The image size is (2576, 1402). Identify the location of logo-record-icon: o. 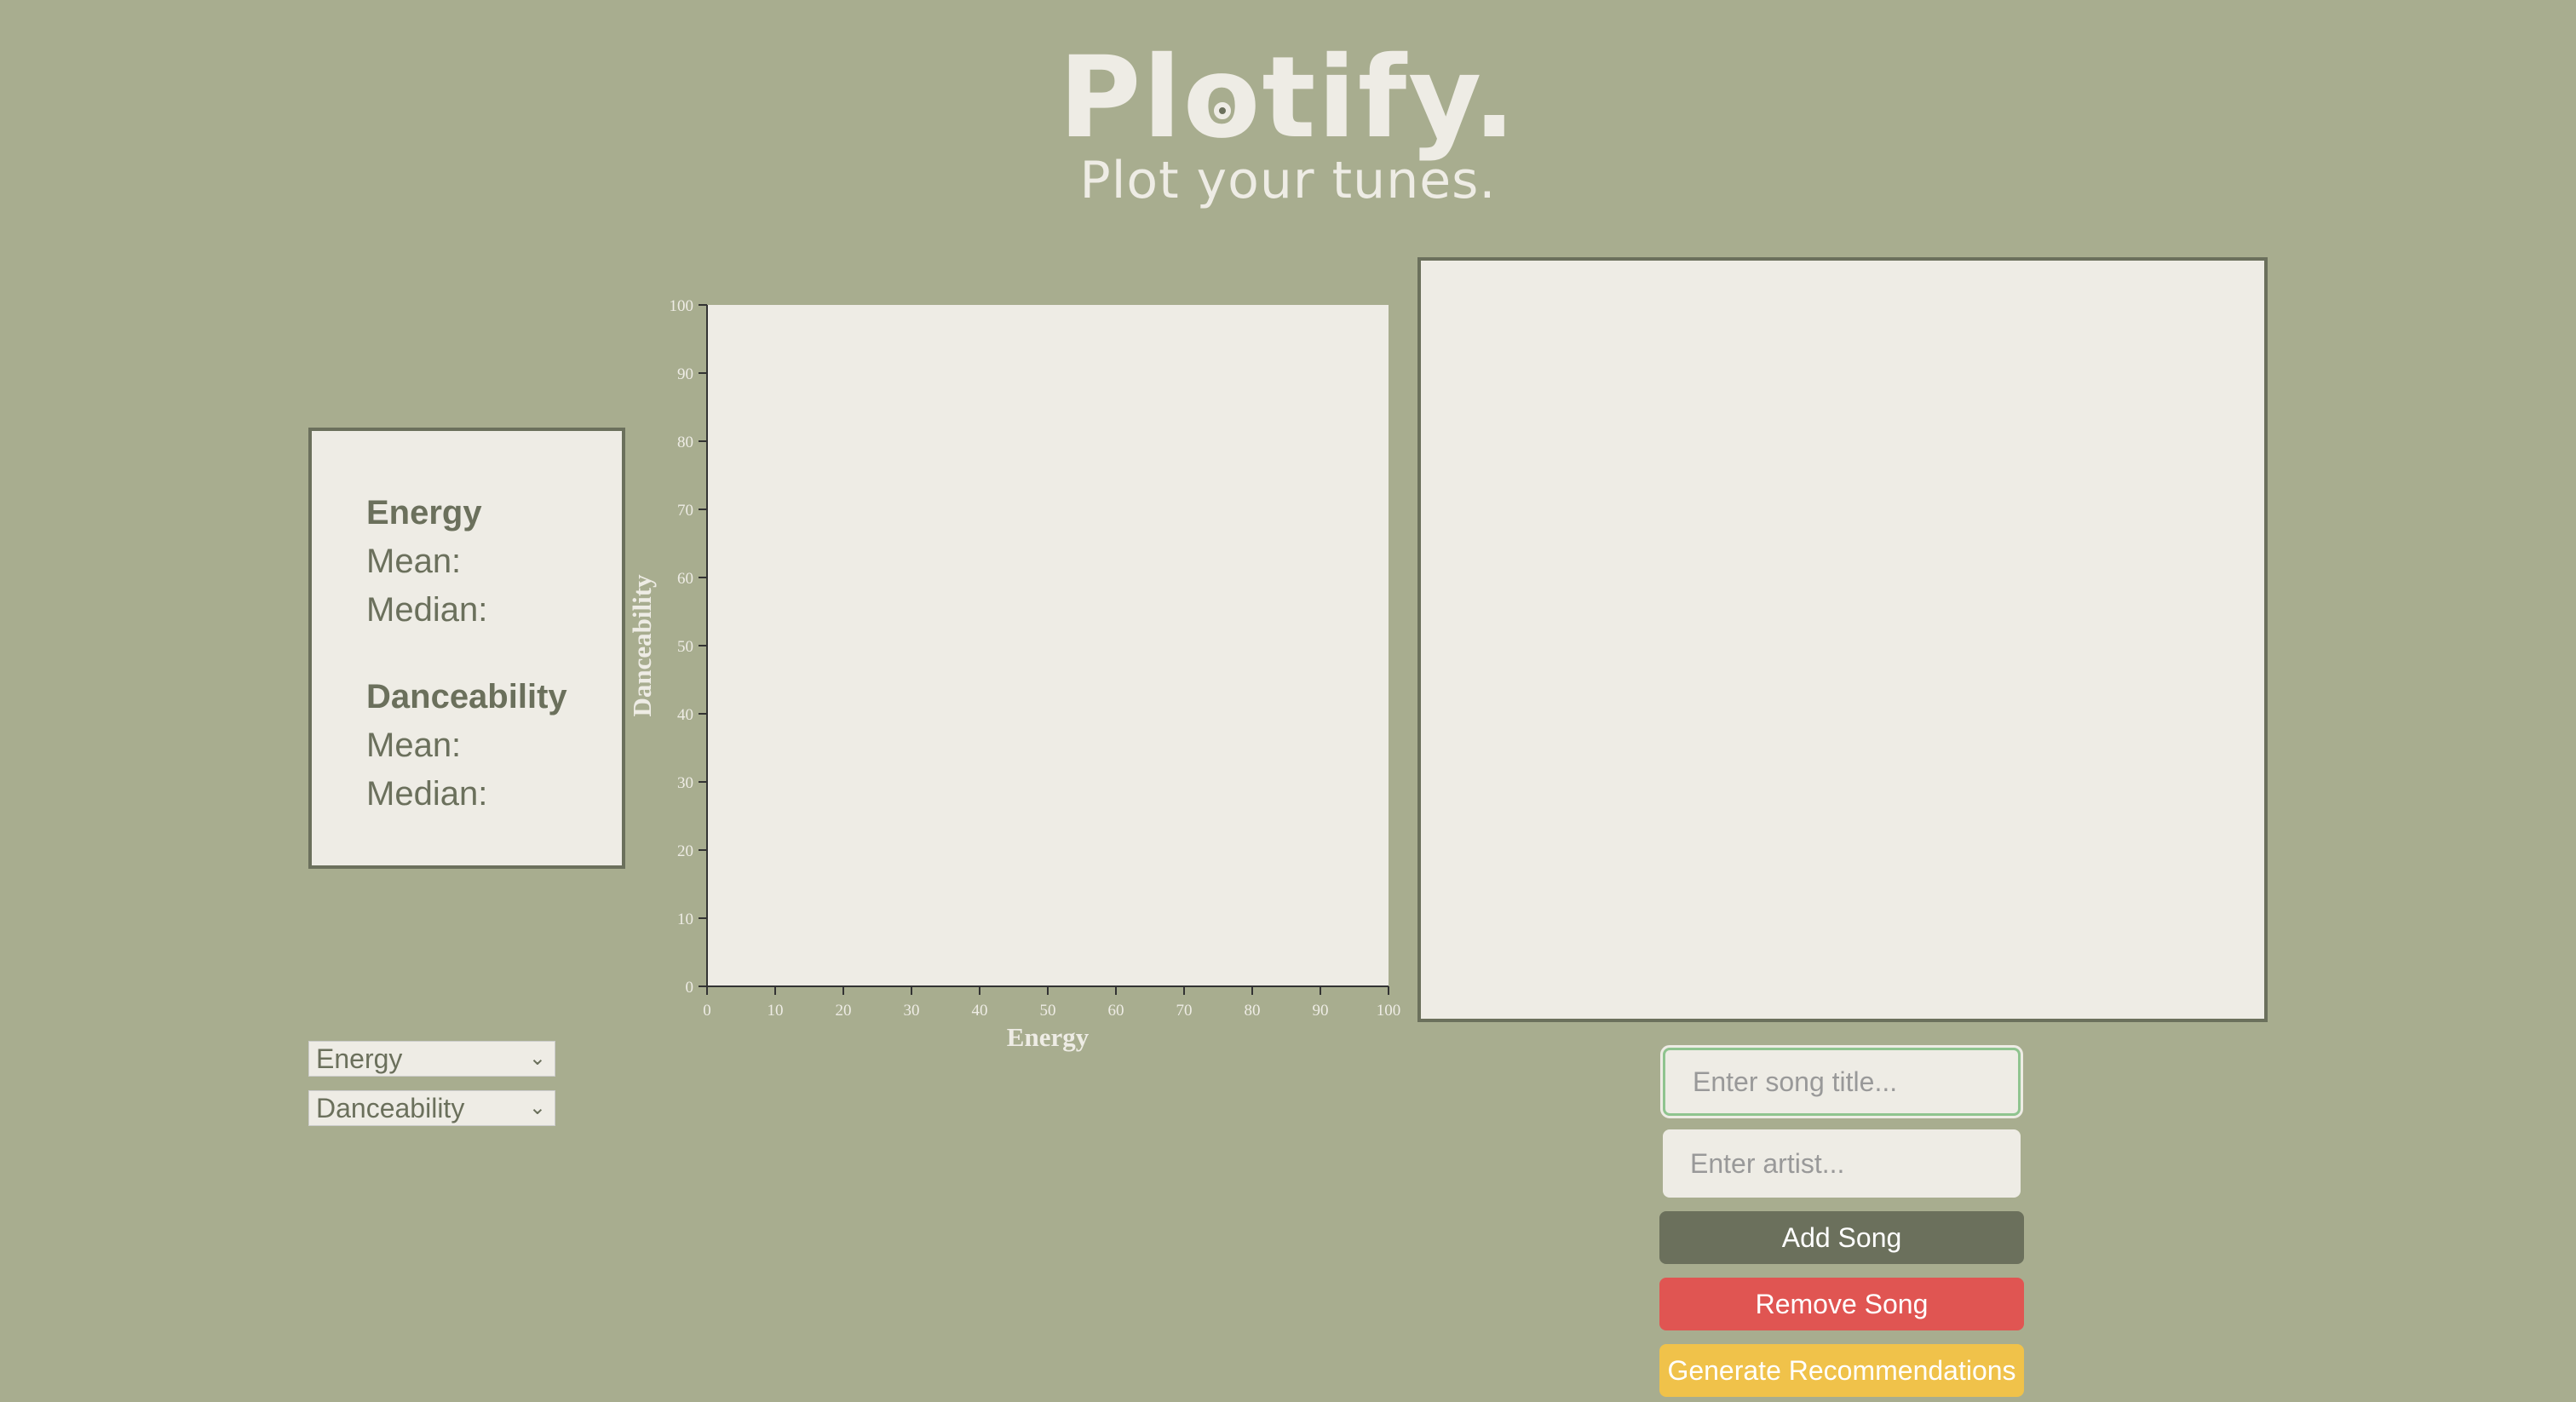
(1222, 98).